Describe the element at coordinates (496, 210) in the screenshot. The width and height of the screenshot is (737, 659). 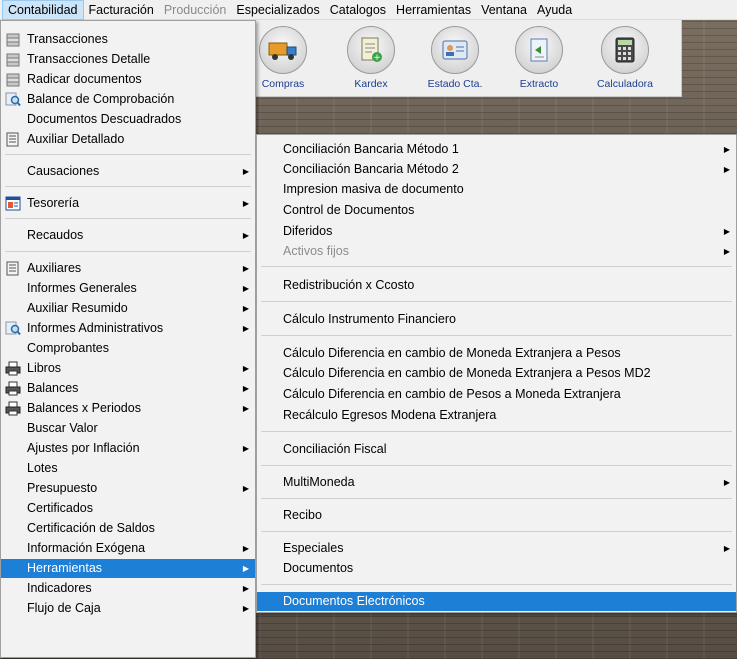
I see `menu-item-control-documentos: Control de Documentos` at that location.